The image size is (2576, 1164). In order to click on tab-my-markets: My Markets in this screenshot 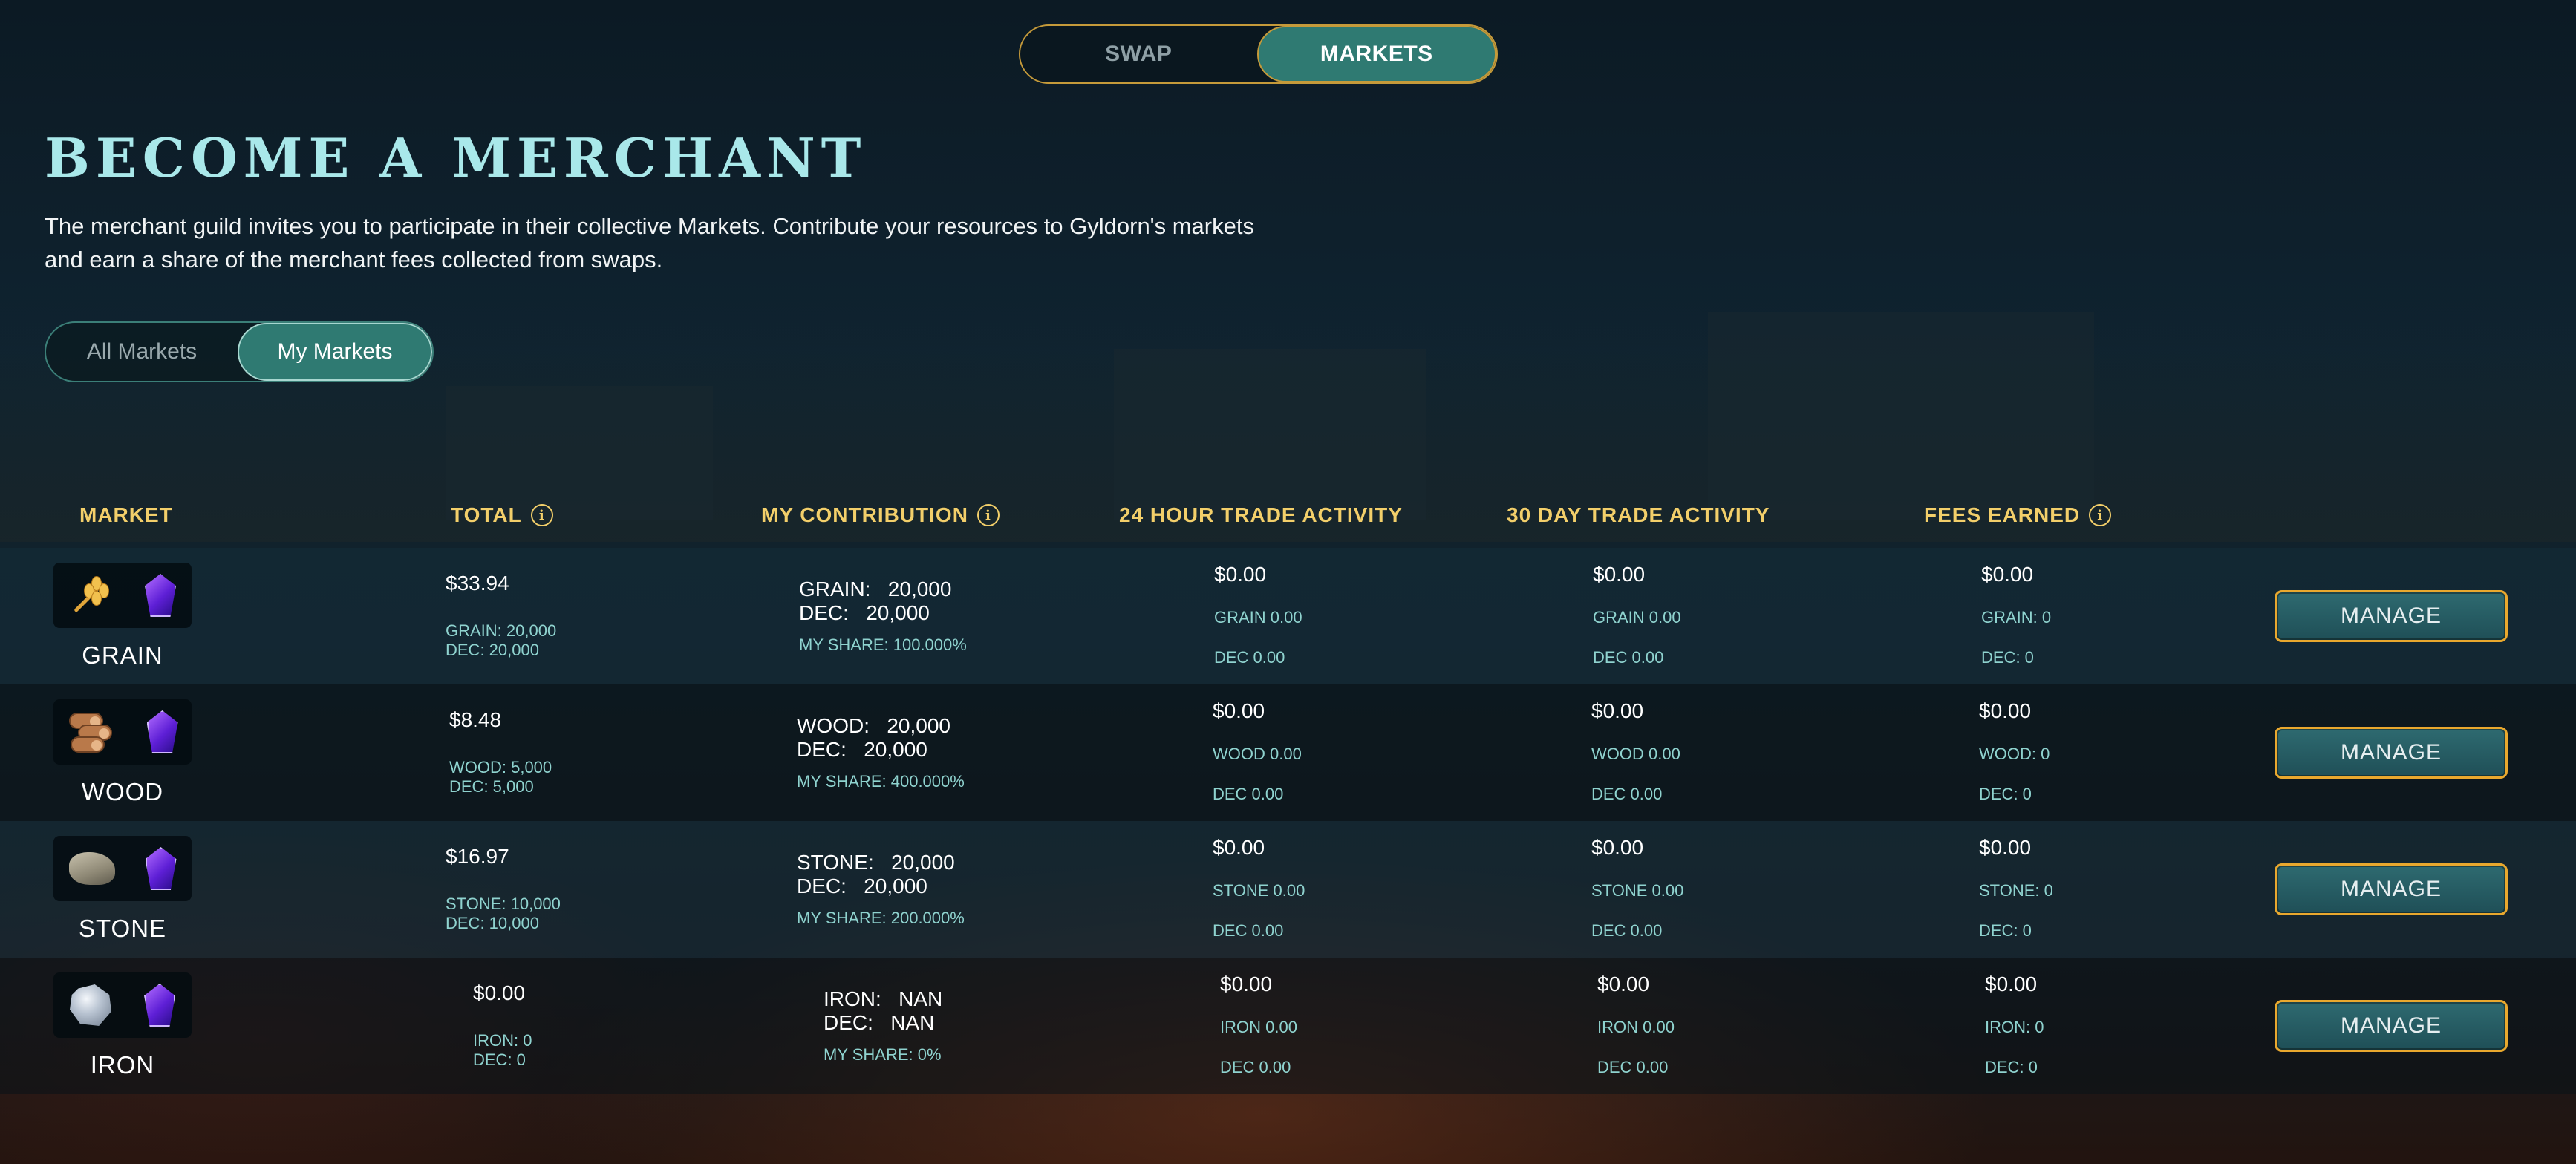, I will do `click(335, 352)`.